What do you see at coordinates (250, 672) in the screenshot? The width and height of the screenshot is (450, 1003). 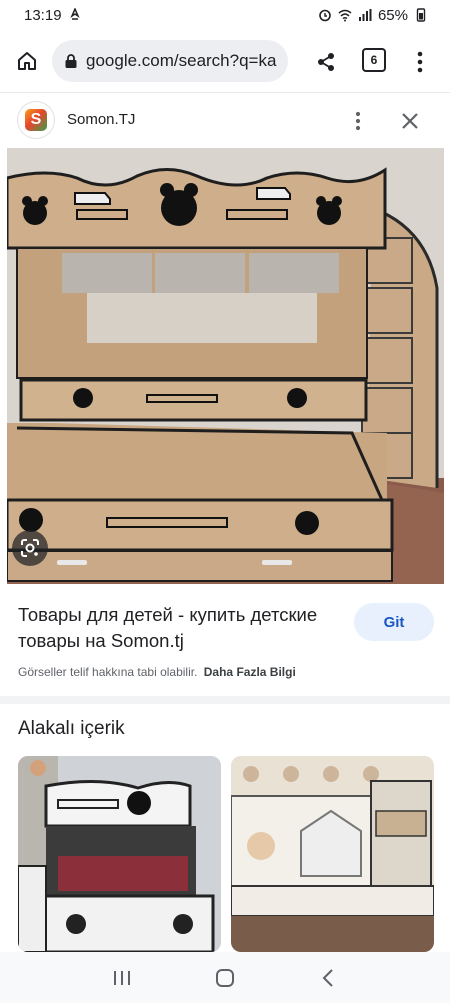 I see `more-info-link: Daha Fazla Bilgi` at bounding box center [250, 672].